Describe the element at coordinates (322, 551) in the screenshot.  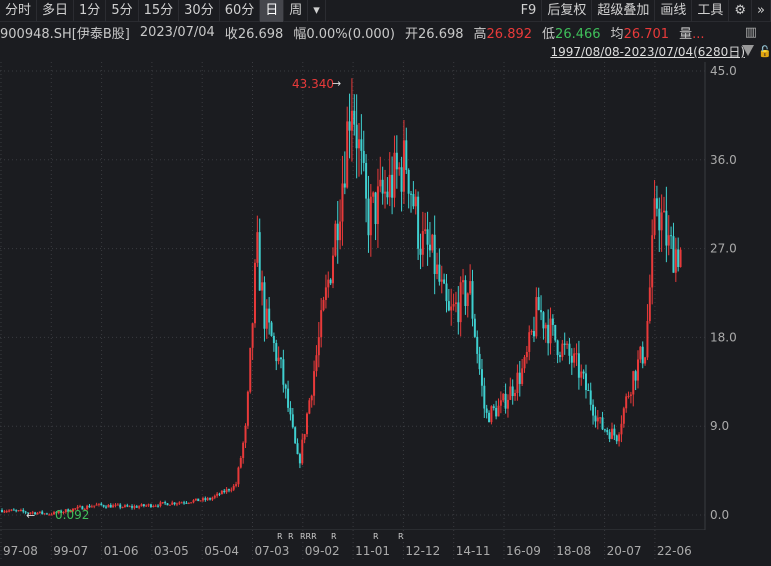
I see `x-tick-label: 09-02` at that location.